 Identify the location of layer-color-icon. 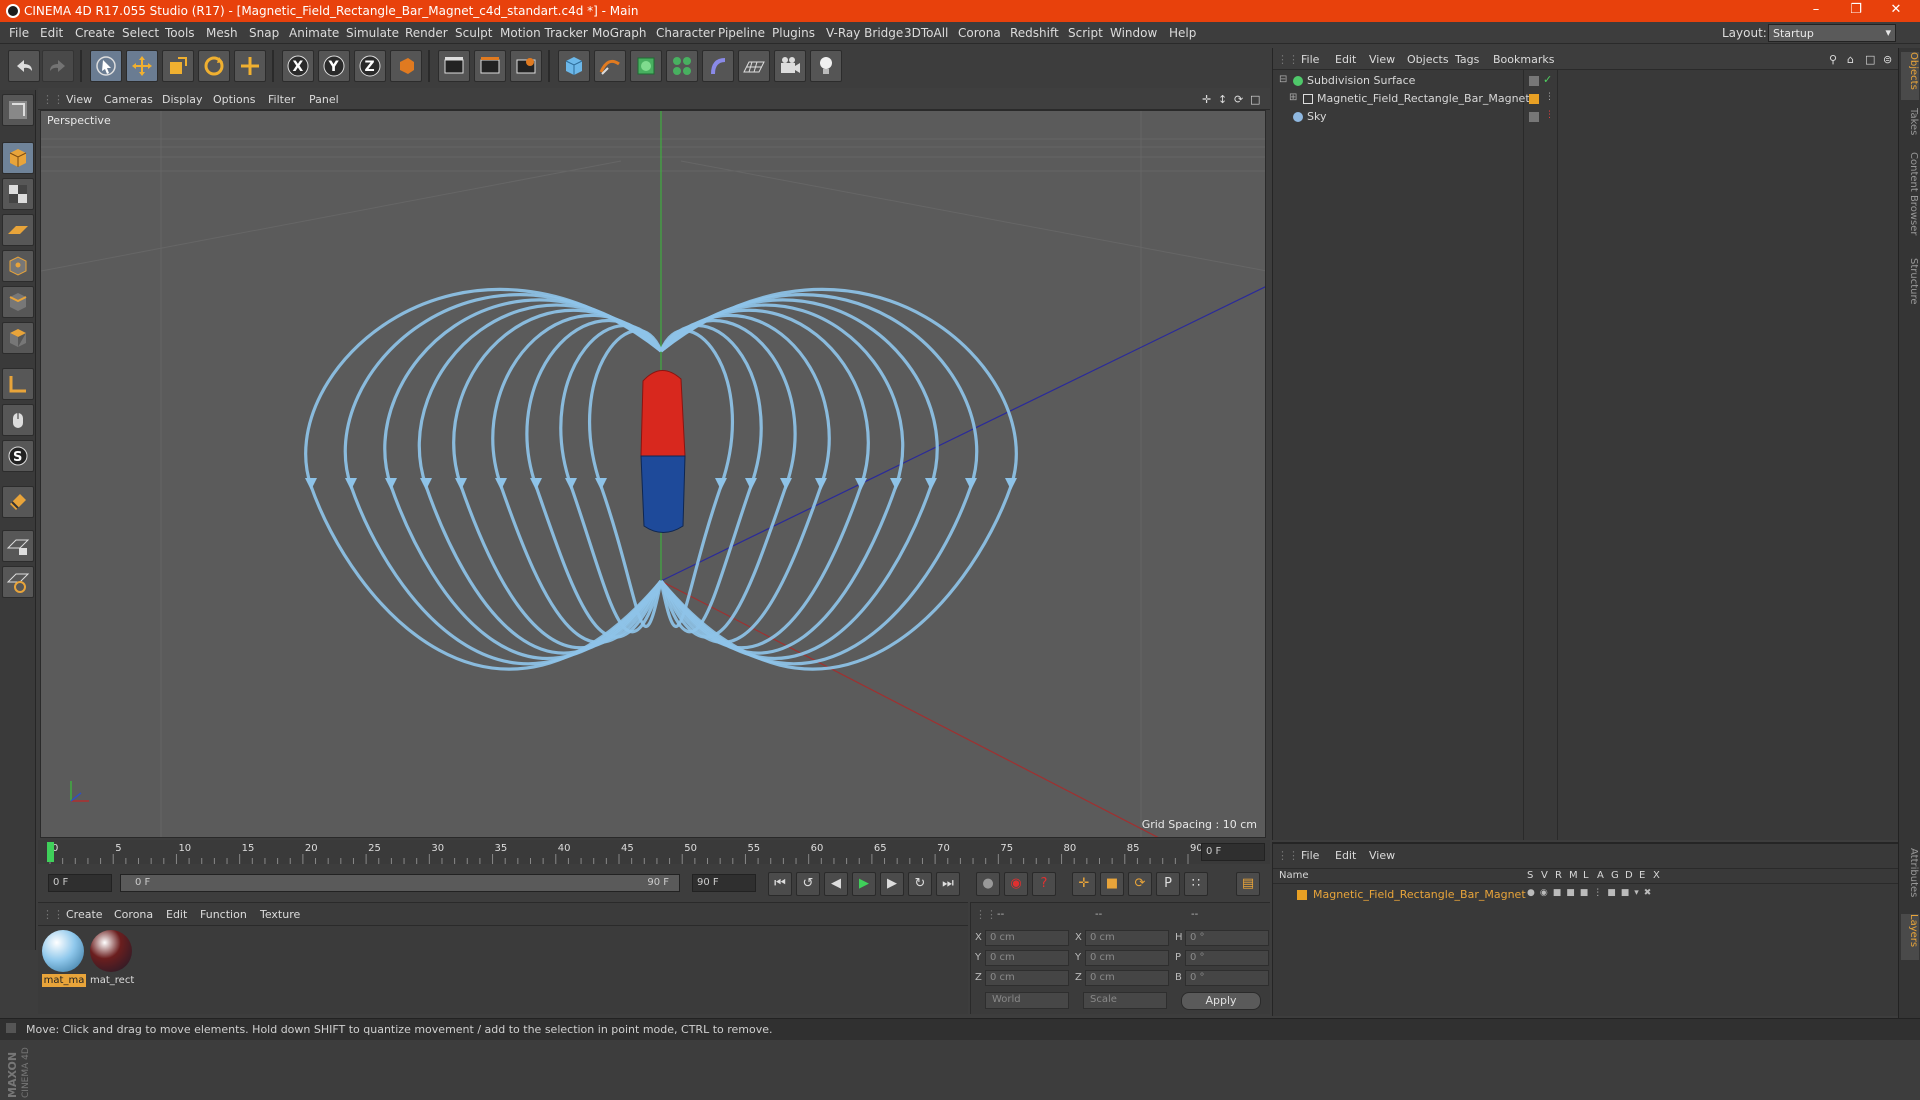
(1534, 99).